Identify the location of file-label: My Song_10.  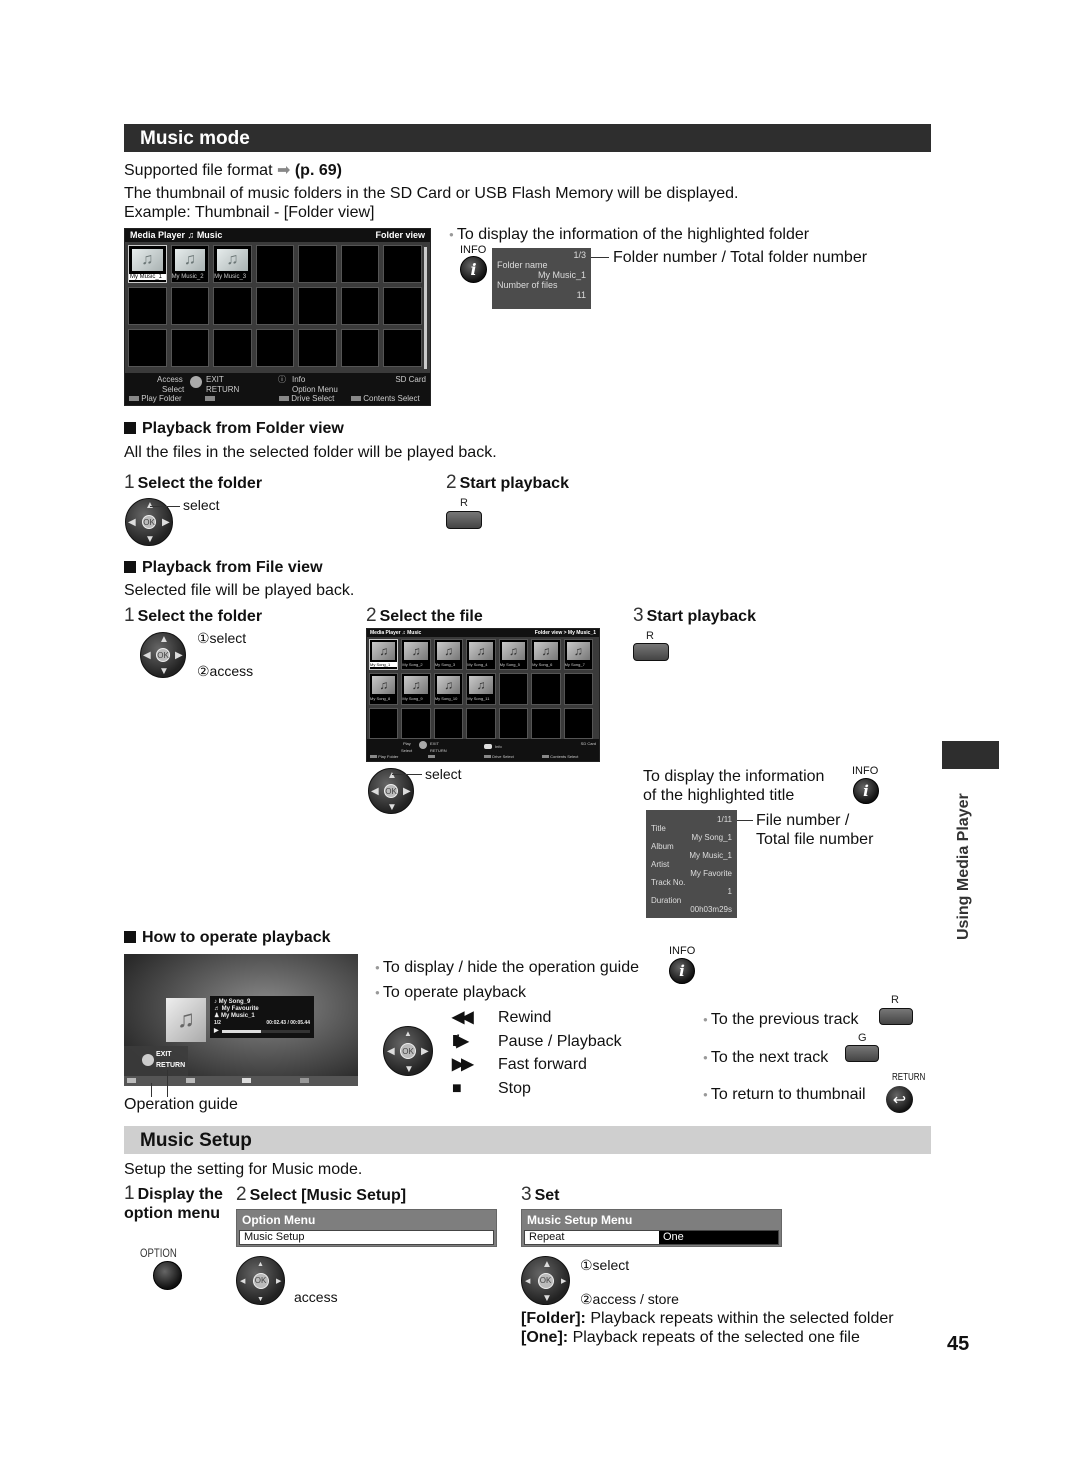
(446, 699).